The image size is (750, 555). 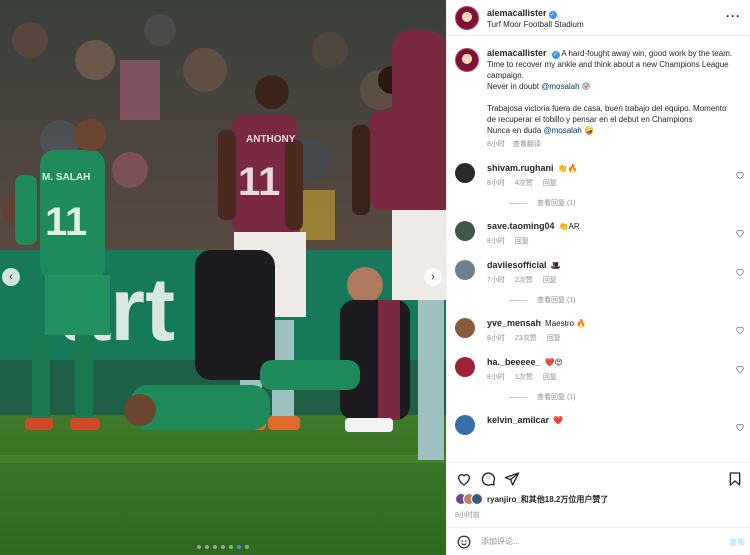 I want to click on comment-item: yve_mensah Maestro 🔥 8小时 23次赞 回复, so click(x=598, y=331).